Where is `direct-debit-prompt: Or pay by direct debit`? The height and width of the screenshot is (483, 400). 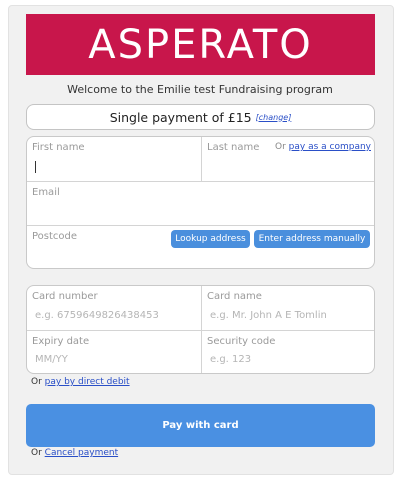
direct-debit-prompt: Or pay by direct debit is located at coordinates (80, 382).